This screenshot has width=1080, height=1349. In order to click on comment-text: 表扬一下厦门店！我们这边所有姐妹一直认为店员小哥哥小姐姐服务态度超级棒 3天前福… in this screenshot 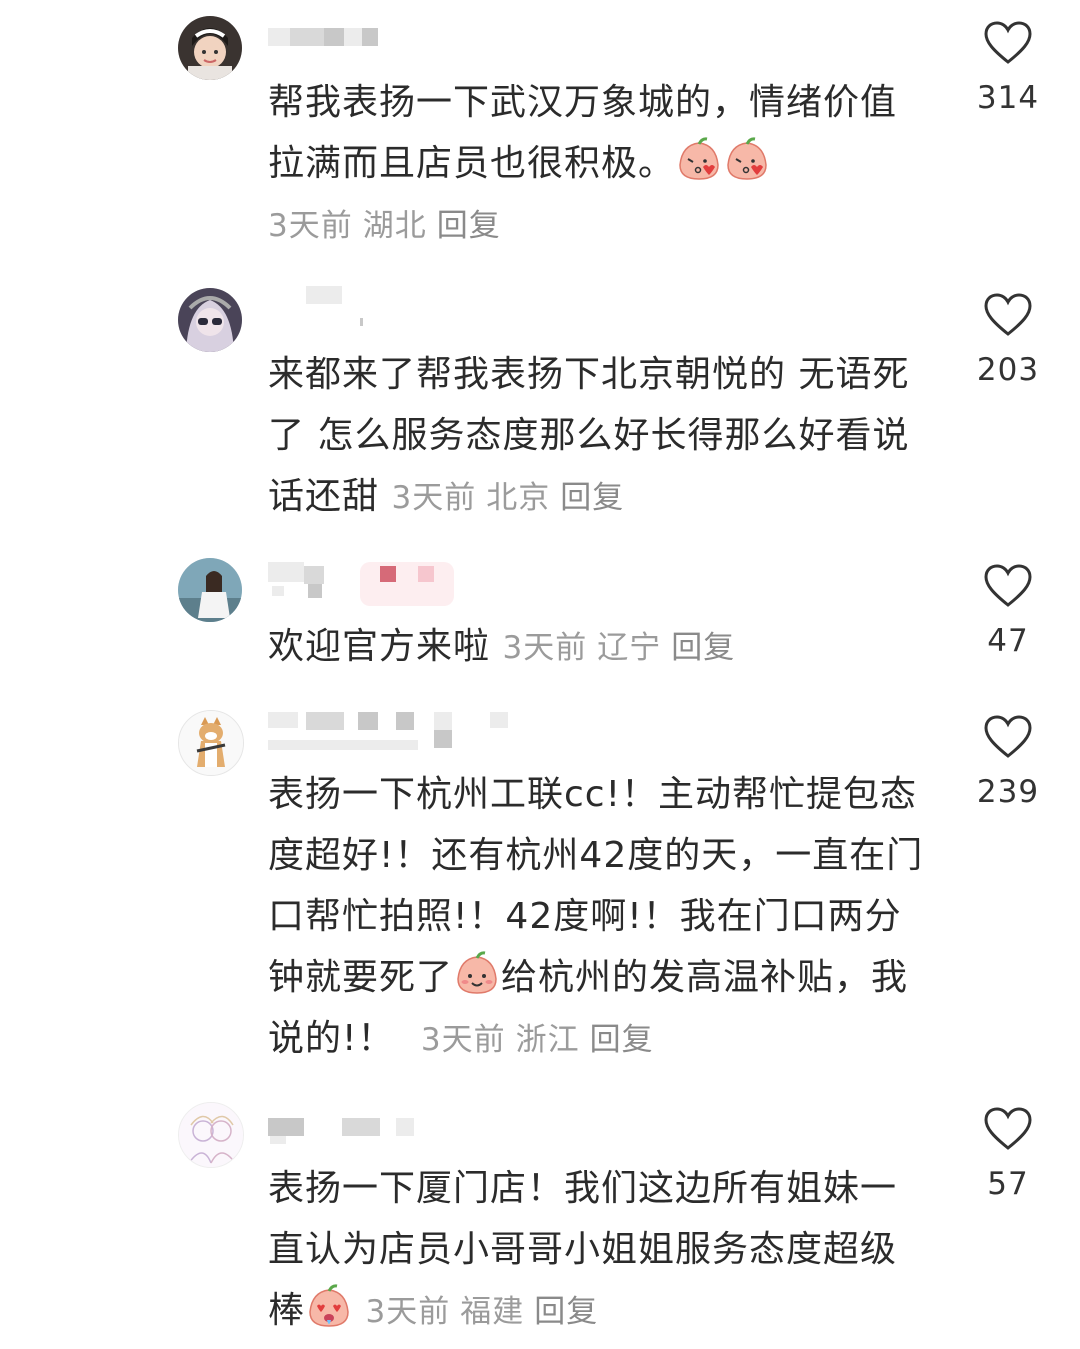, I will do `click(598, 1250)`.